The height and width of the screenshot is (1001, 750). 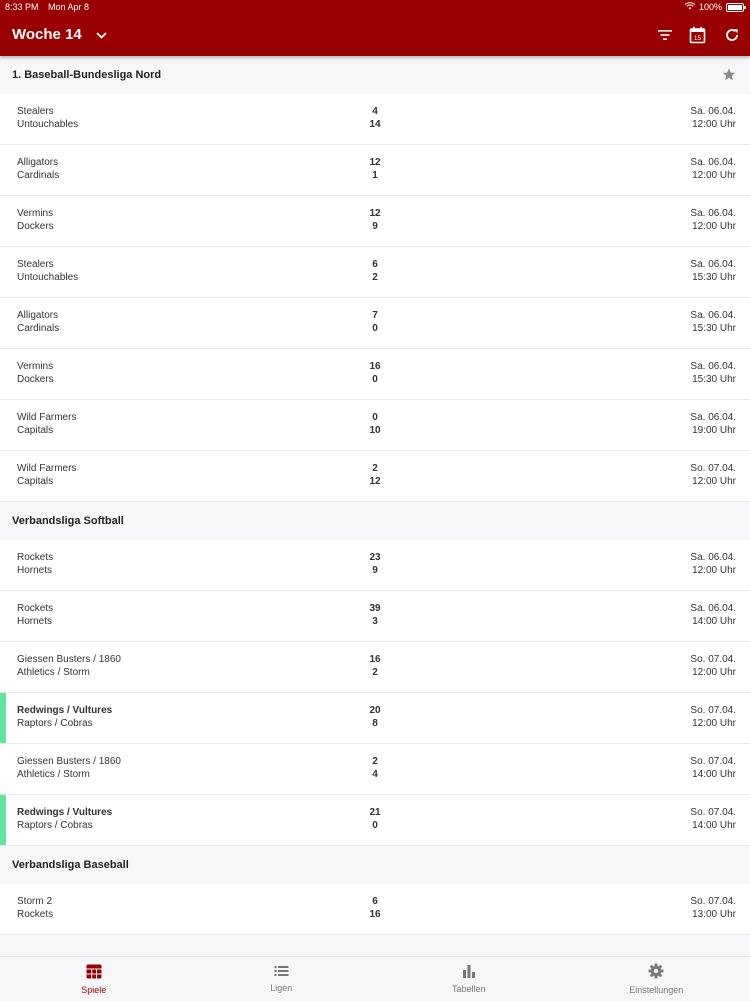 What do you see at coordinates (690, 7) in the screenshot?
I see `wifi-icon` at bounding box center [690, 7].